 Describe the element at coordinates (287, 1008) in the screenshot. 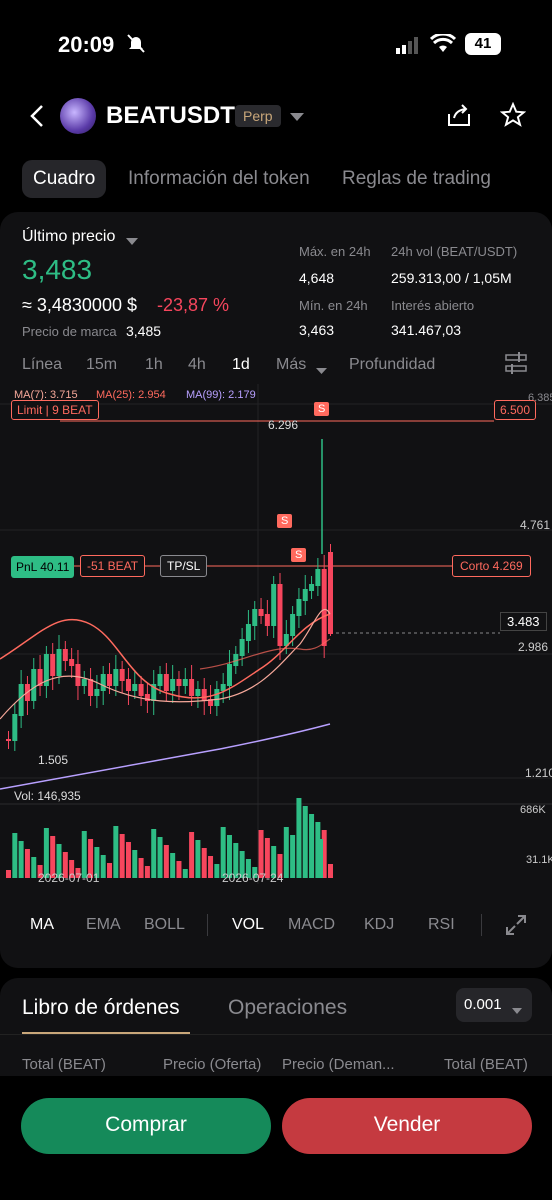

I see `tab-trades: Operaciones` at that location.